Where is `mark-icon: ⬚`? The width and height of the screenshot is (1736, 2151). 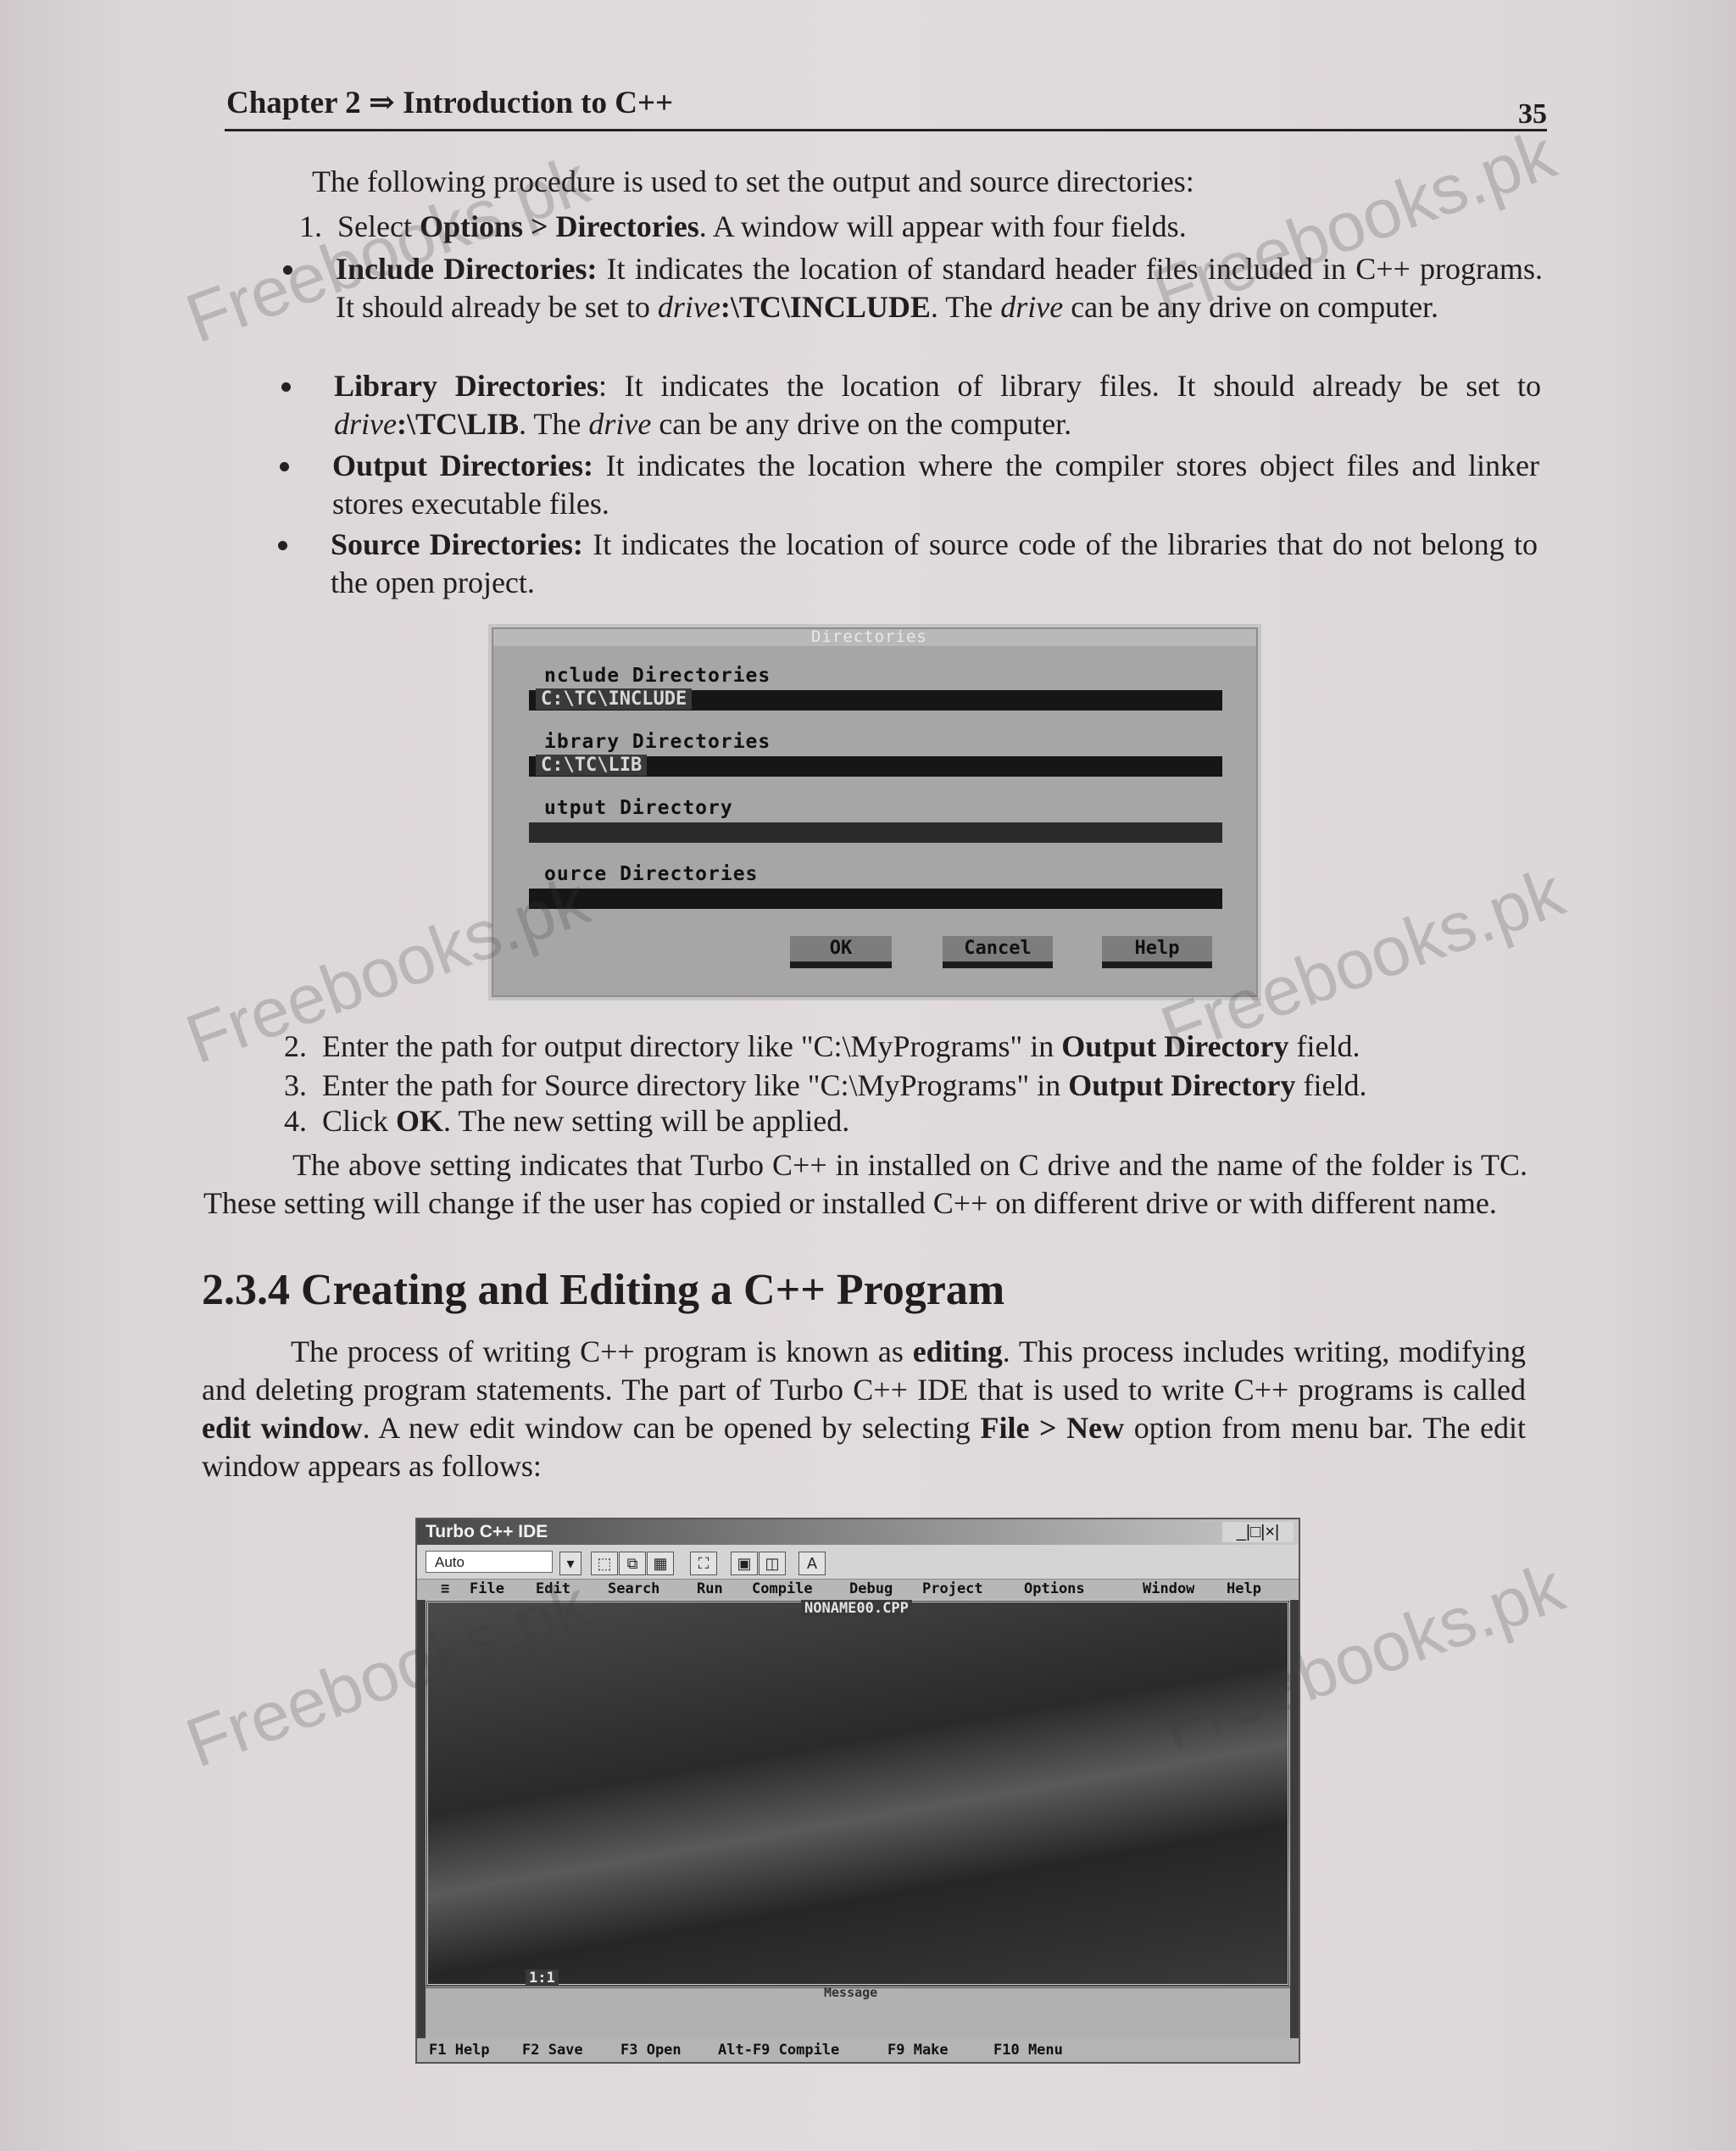 mark-icon: ⬚ is located at coordinates (604, 1563).